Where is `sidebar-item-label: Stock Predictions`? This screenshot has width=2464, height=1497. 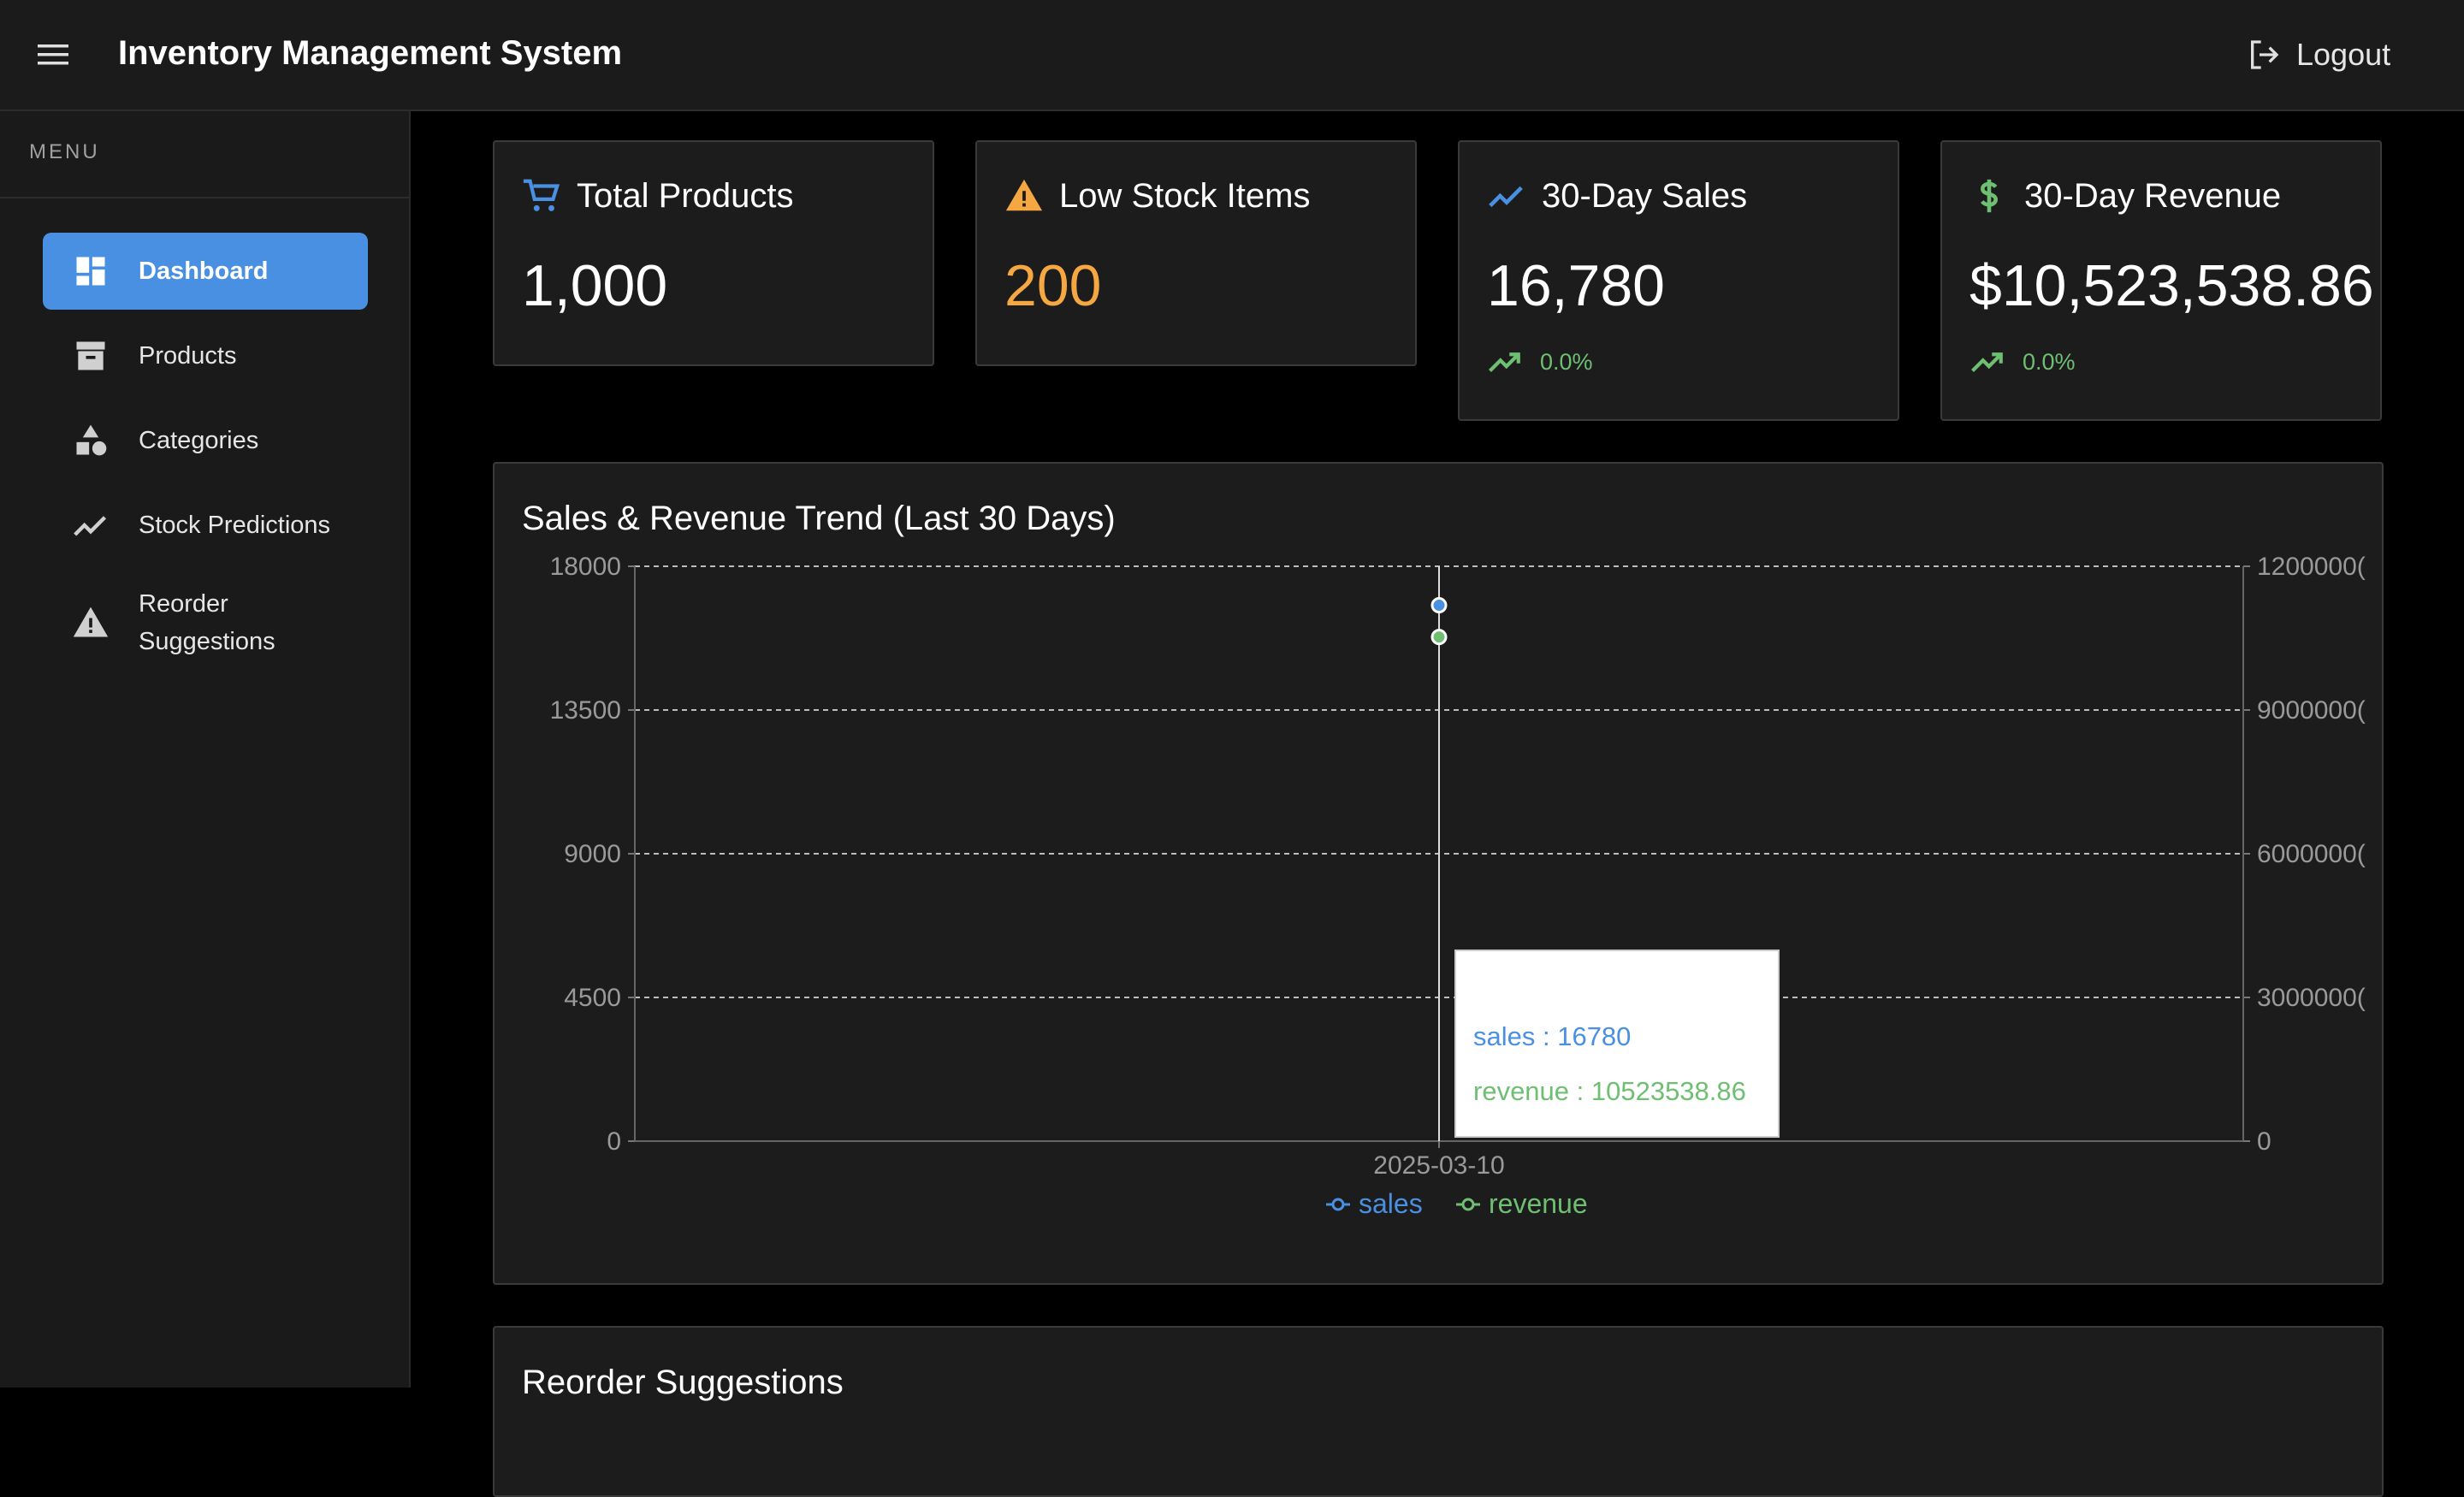
sidebar-item-label: Stock Predictions is located at coordinates (235, 525).